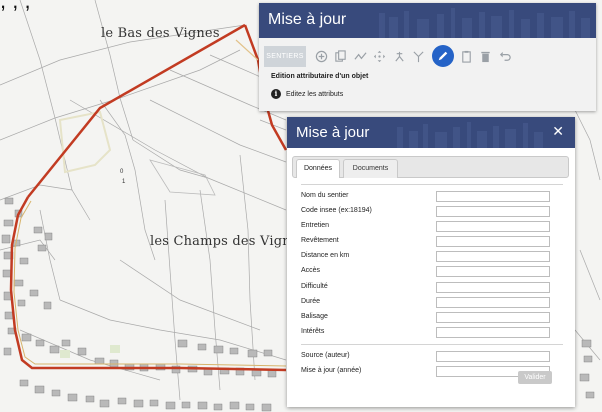 This screenshot has width=602, height=412. I want to click on field-label: Durée, so click(311, 301).